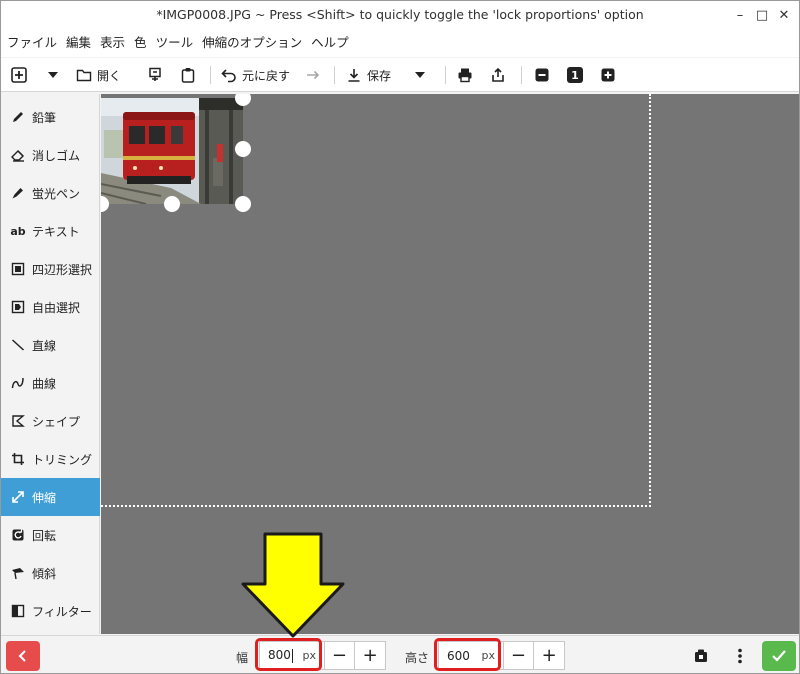 This screenshot has height=674, width=800. Describe the element at coordinates (762, 15) in the screenshot. I see `maximize-button: □` at that location.